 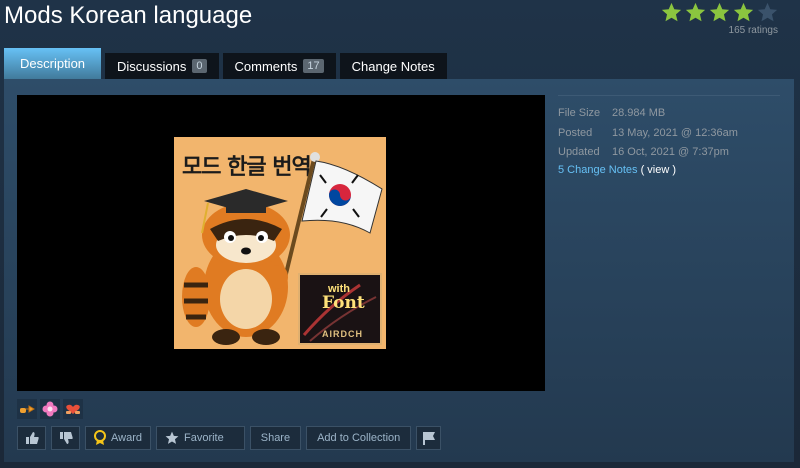 I want to click on tab-count-badge: 0, so click(x=199, y=66).